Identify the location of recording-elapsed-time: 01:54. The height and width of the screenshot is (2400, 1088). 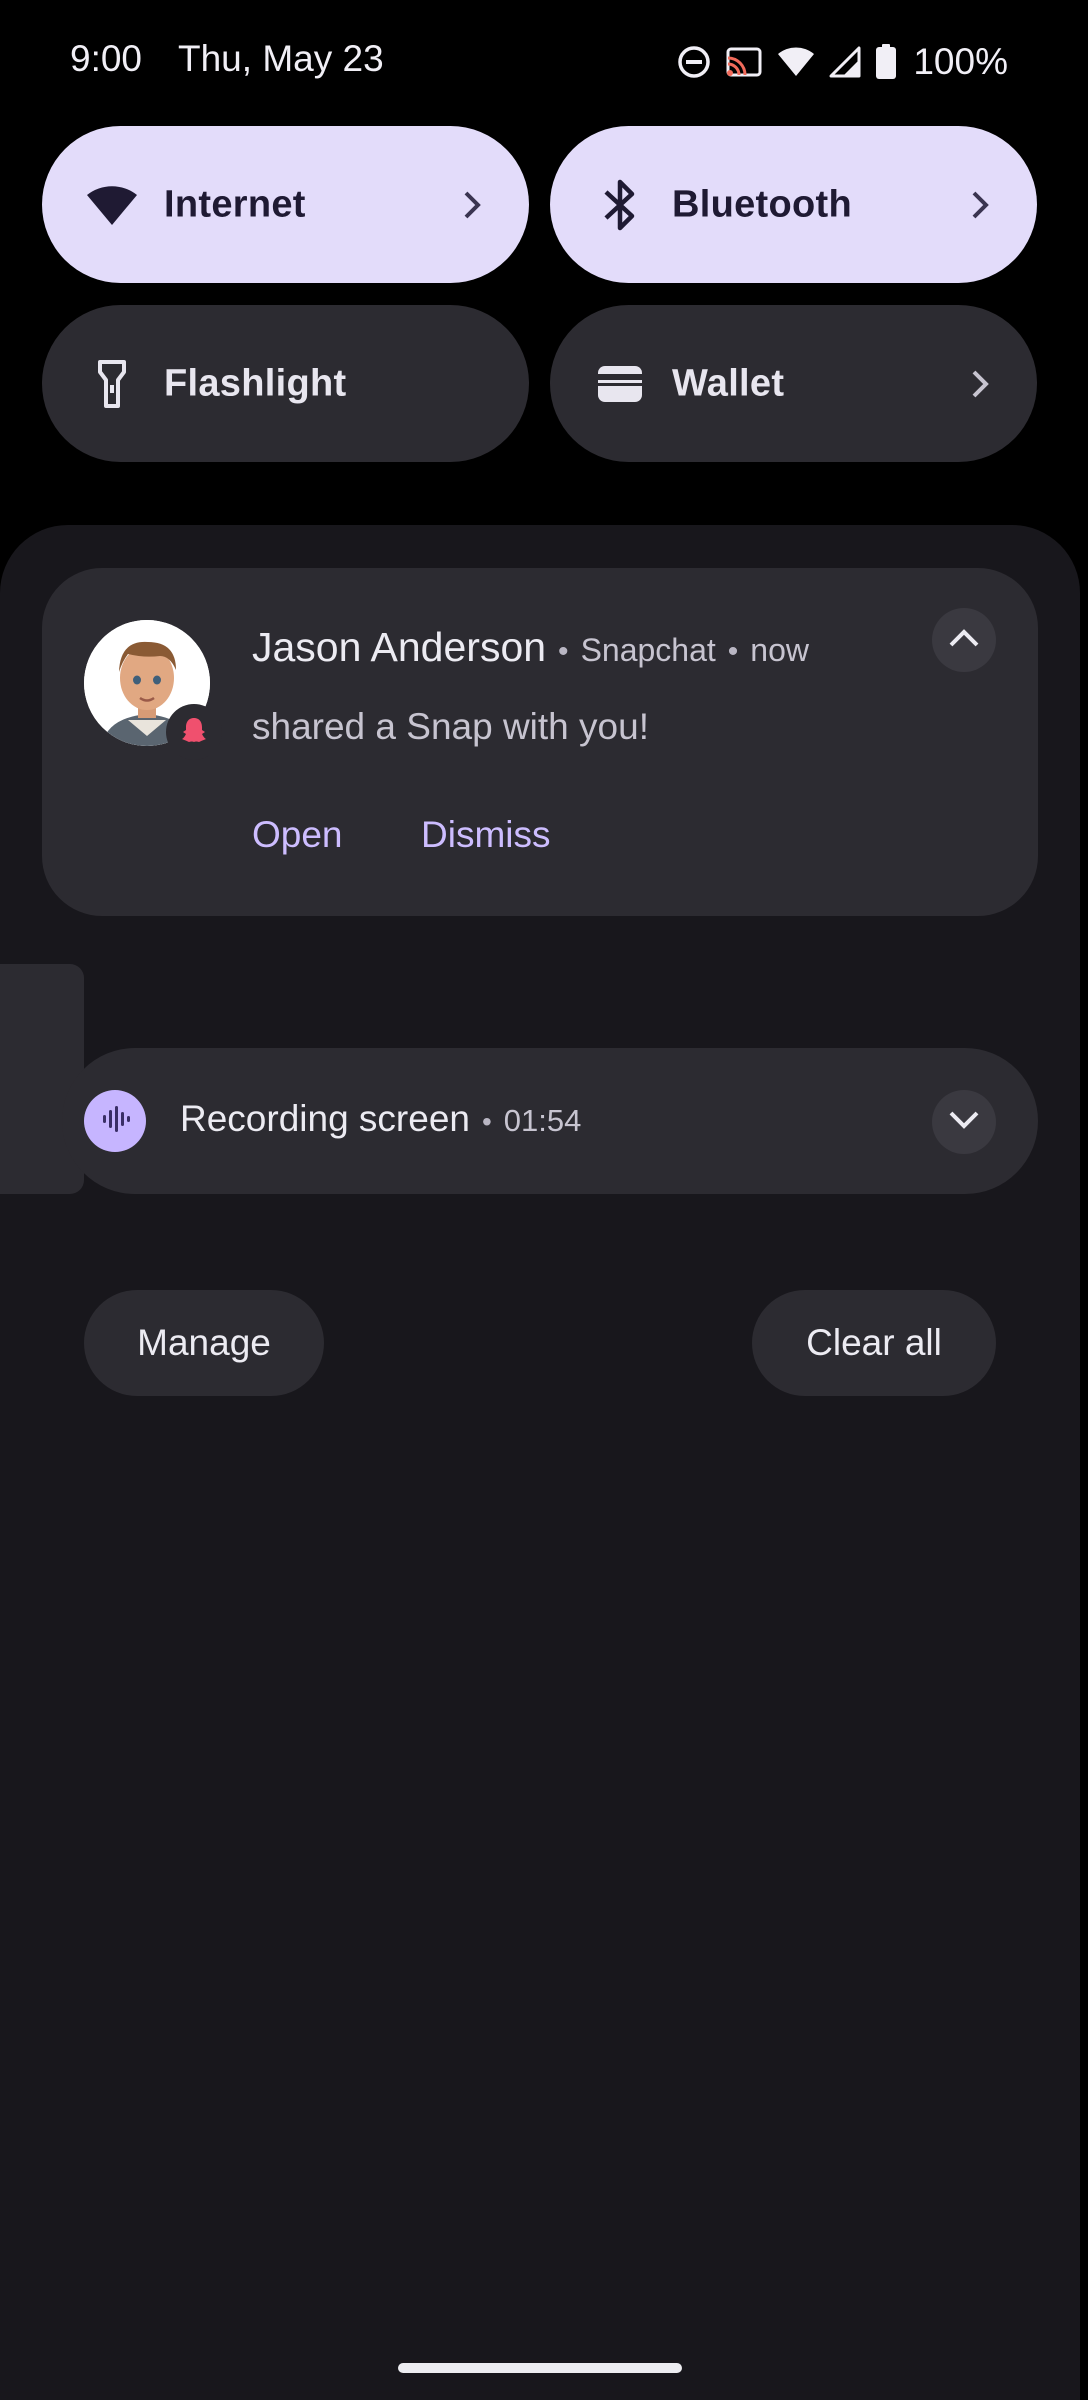
(542, 1120).